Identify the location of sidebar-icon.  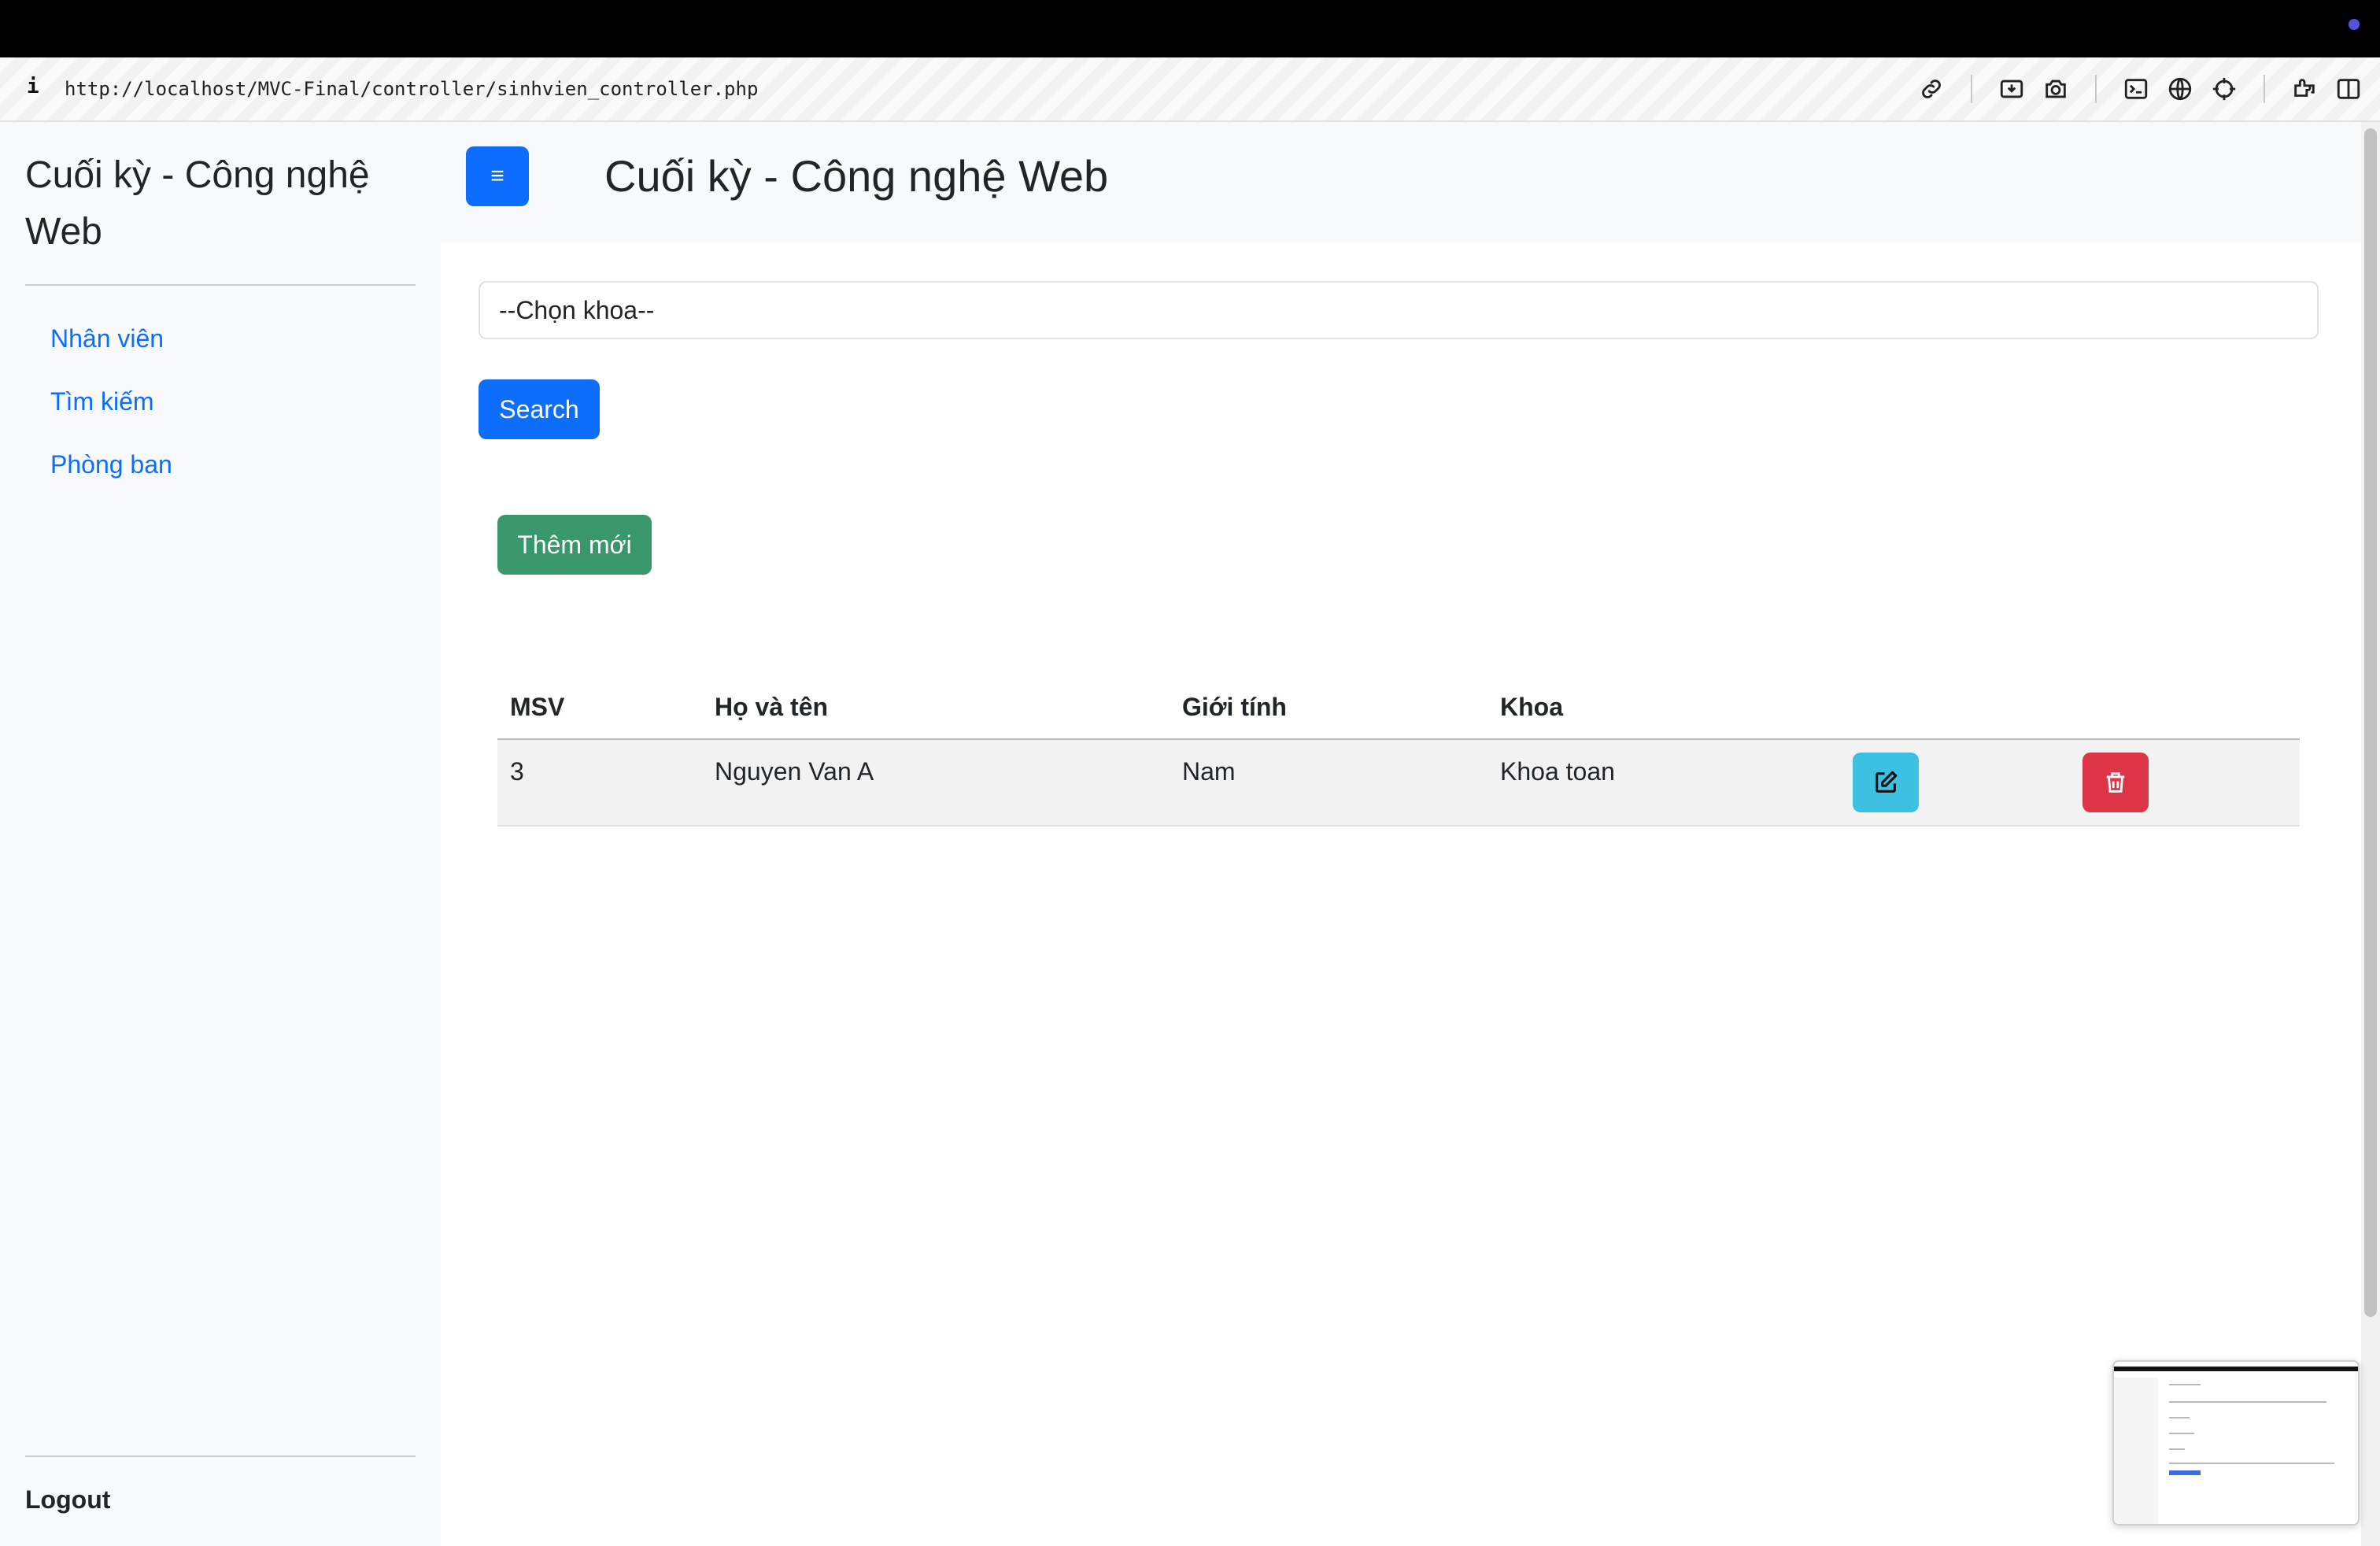
(2348, 89).